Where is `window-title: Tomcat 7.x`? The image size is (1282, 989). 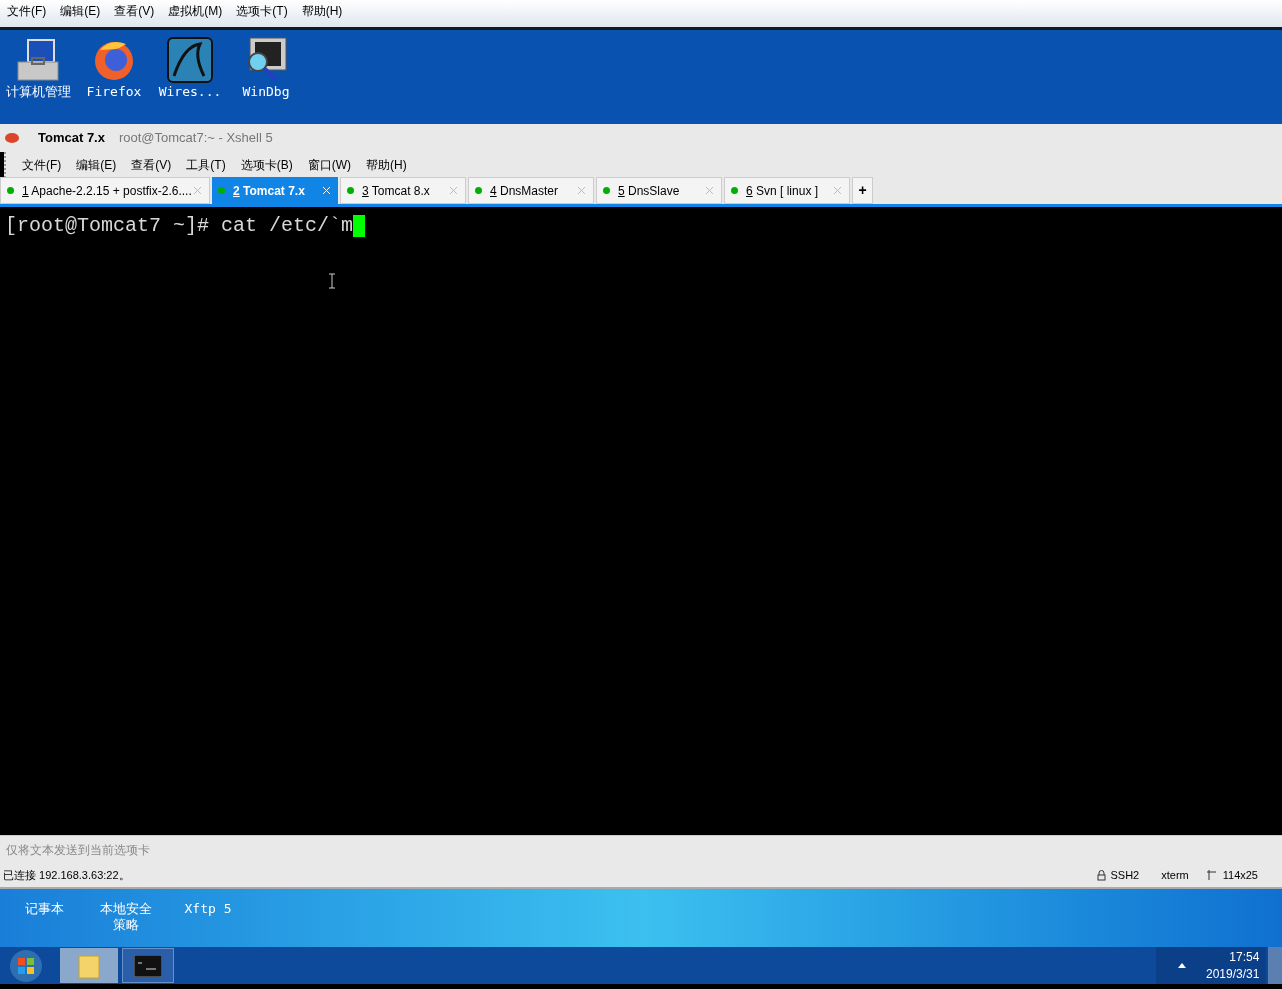
window-title: Tomcat 7.x is located at coordinates (71, 138).